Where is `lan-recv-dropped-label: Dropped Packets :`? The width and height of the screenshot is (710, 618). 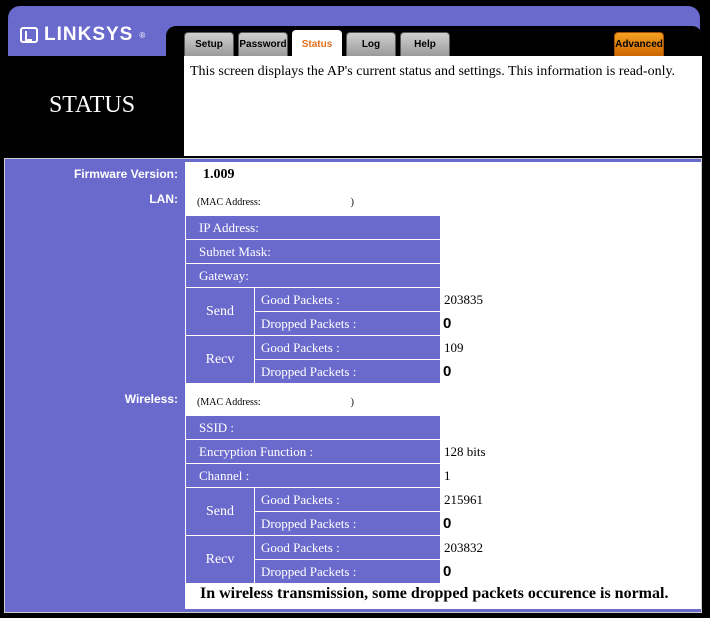
lan-recv-dropped-label: Dropped Packets : is located at coordinates (347, 371).